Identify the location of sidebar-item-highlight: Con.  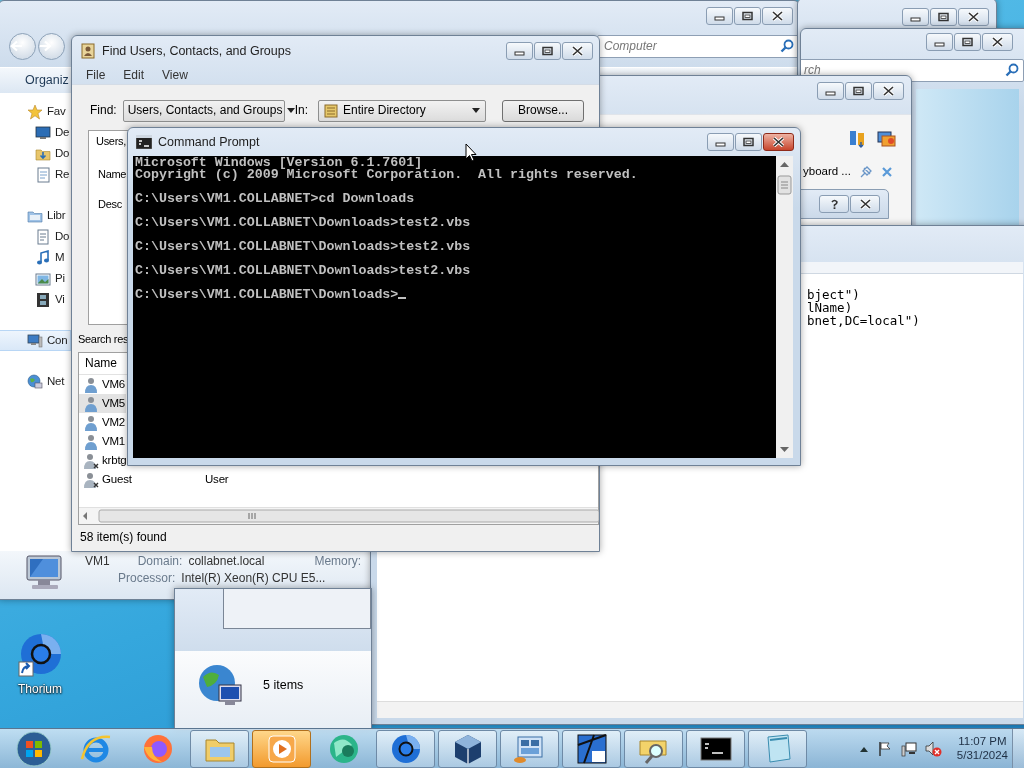
(35, 340).